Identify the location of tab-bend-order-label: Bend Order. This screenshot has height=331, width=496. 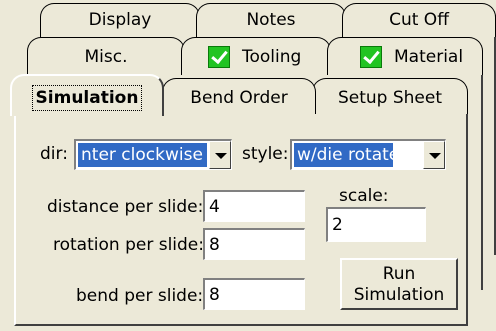
(239, 98).